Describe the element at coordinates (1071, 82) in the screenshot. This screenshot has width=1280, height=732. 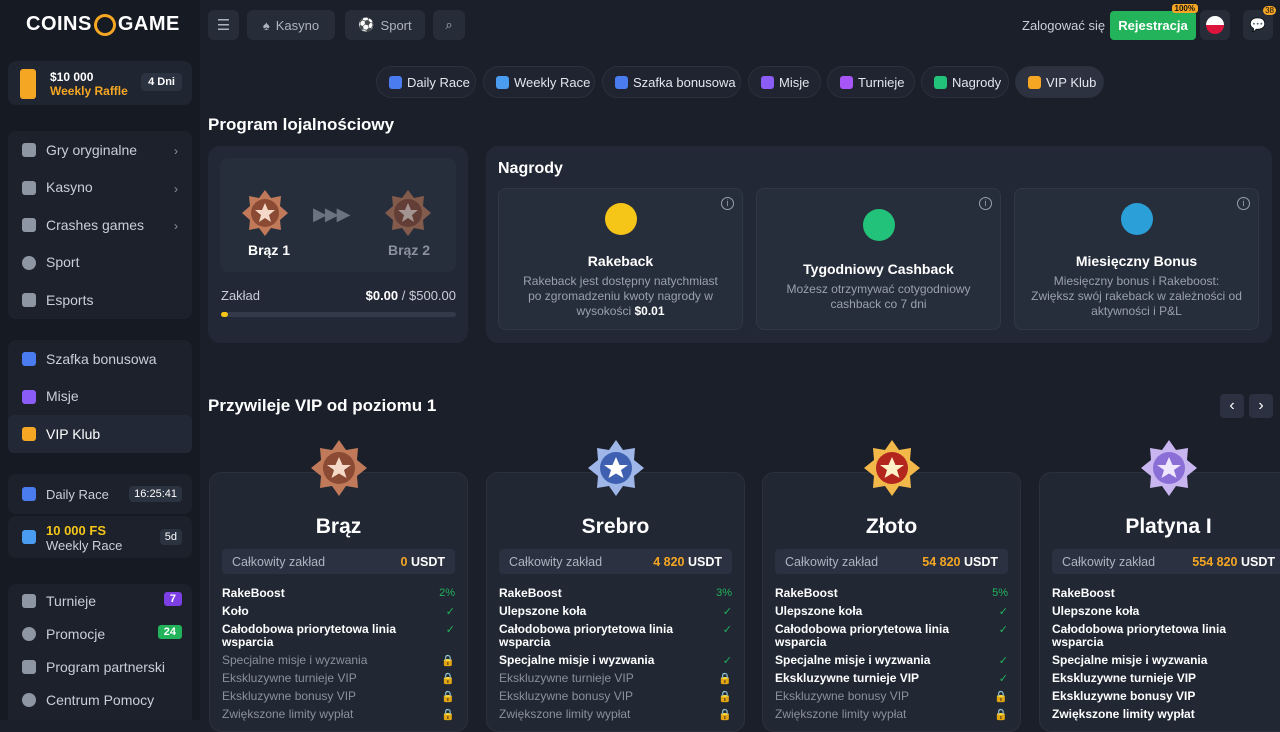
I see `tab-label: VIP Klub` at that location.